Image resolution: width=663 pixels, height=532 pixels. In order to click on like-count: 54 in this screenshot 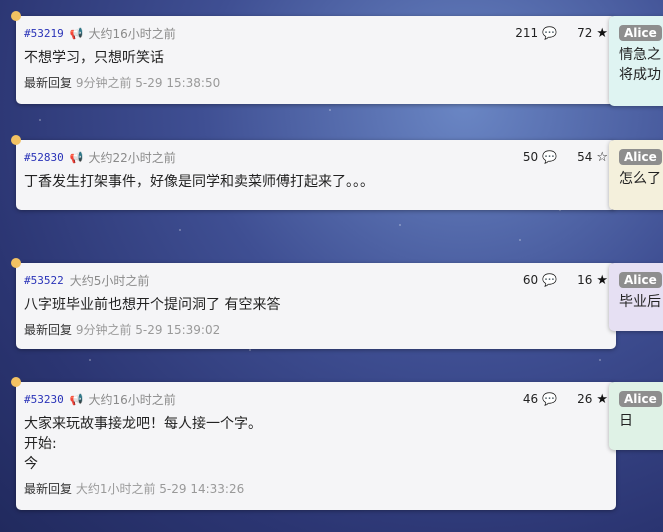, I will do `click(585, 157)`.